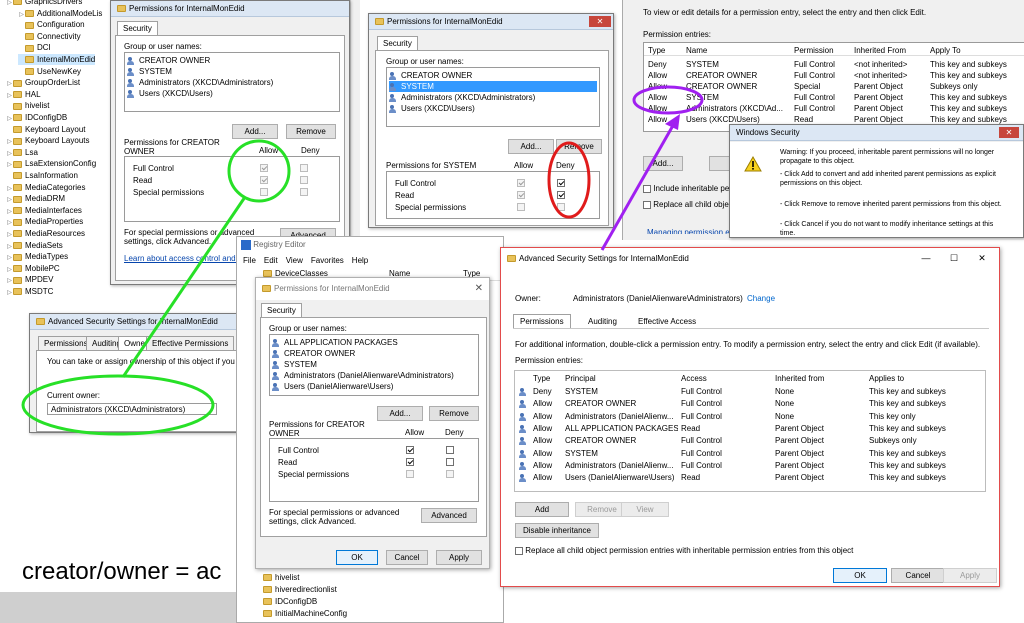 This screenshot has width=1024, height=623. Describe the element at coordinates (327, 260) in the screenshot. I see `menu-item: Favorites` at that location.